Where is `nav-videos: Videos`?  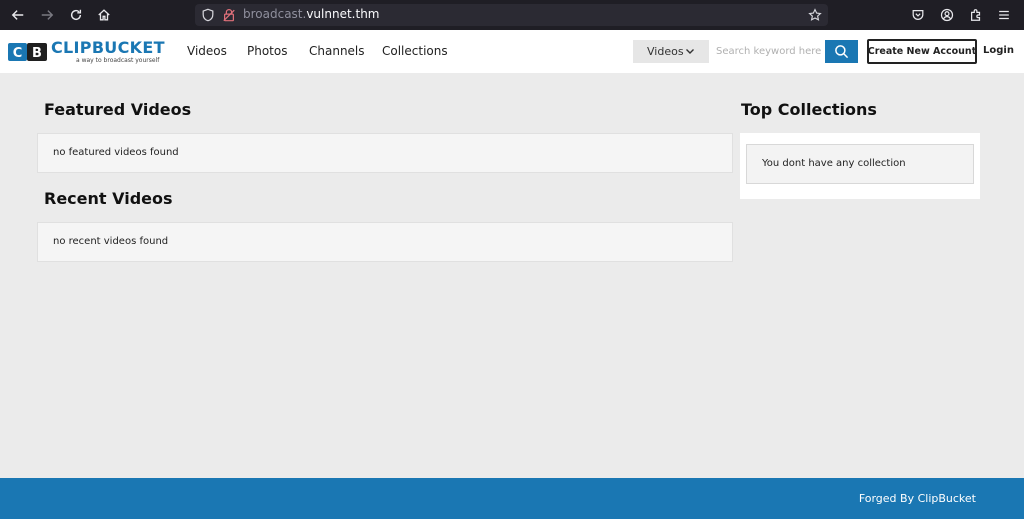
nav-videos: Videos is located at coordinates (207, 51).